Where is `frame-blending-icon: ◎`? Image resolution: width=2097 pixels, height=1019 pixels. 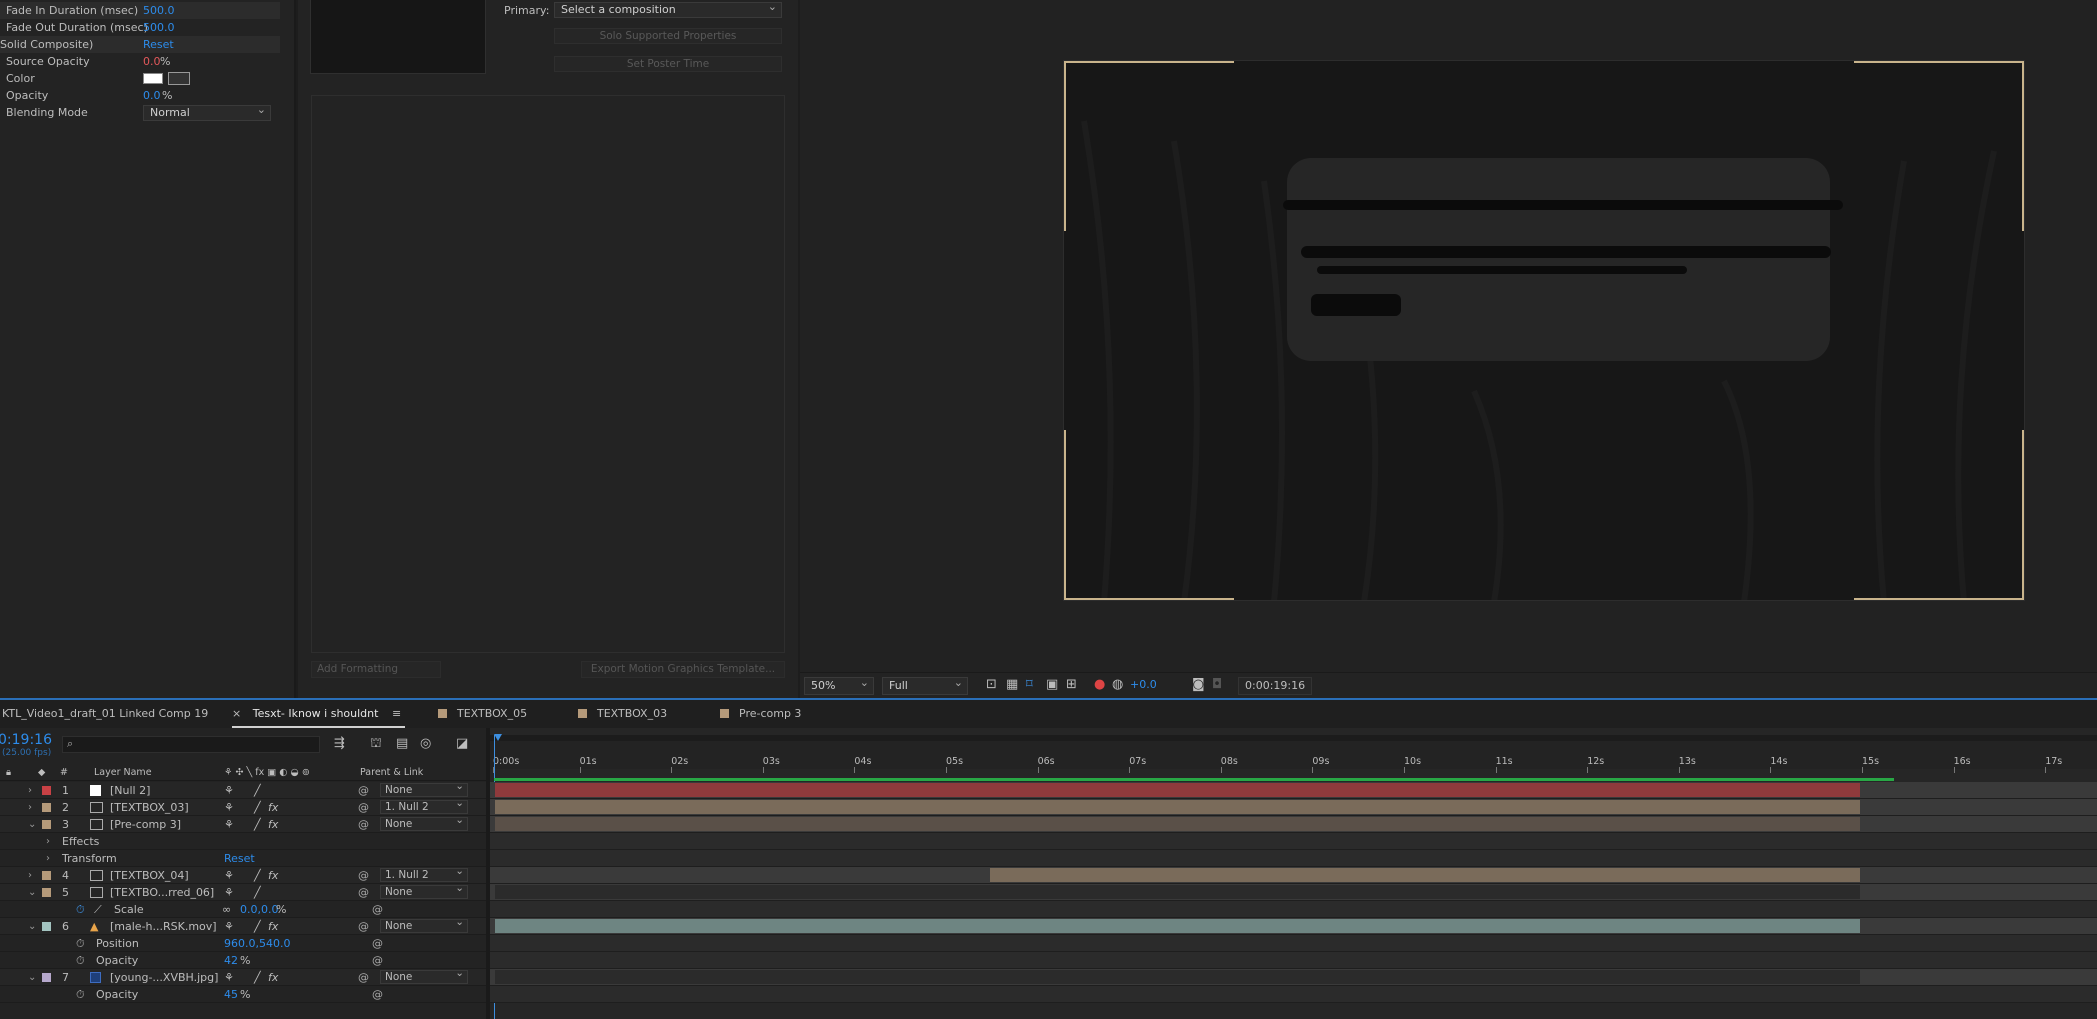 frame-blending-icon: ◎ is located at coordinates (425, 743).